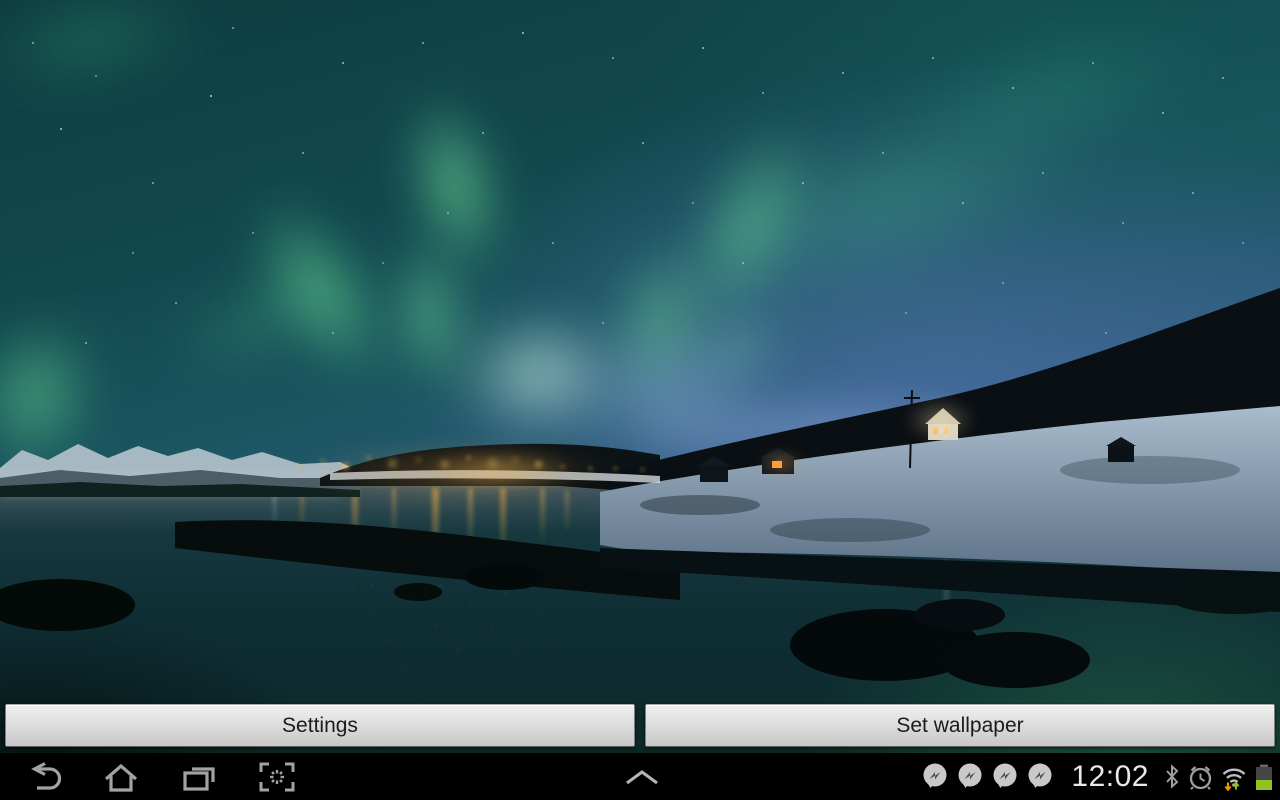 The width and height of the screenshot is (1280, 800). I want to click on system-navigation-bar: 12:02, so click(640, 776).